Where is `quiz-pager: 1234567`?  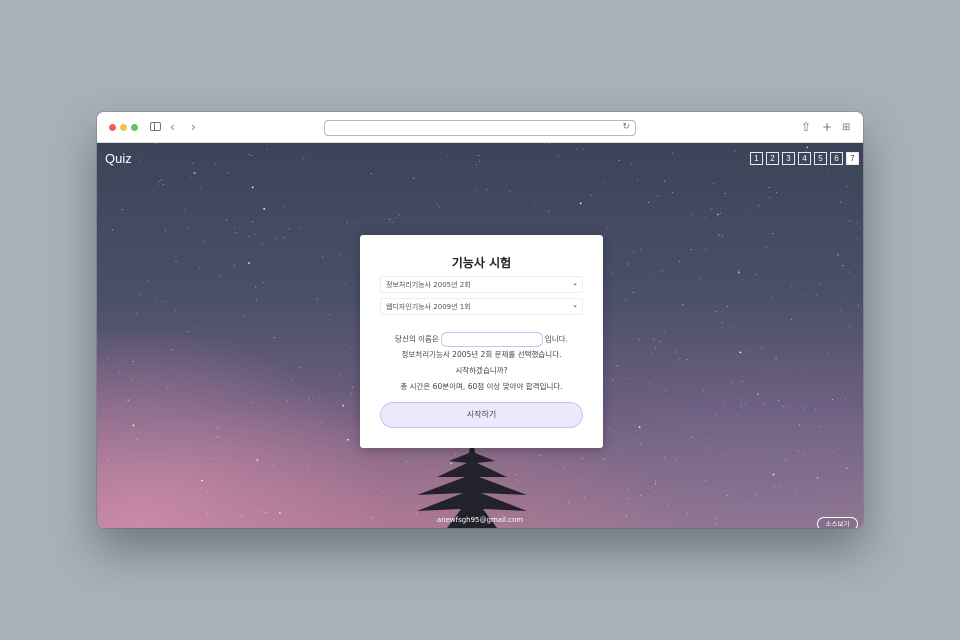 quiz-pager: 1234567 is located at coordinates (804, 158).